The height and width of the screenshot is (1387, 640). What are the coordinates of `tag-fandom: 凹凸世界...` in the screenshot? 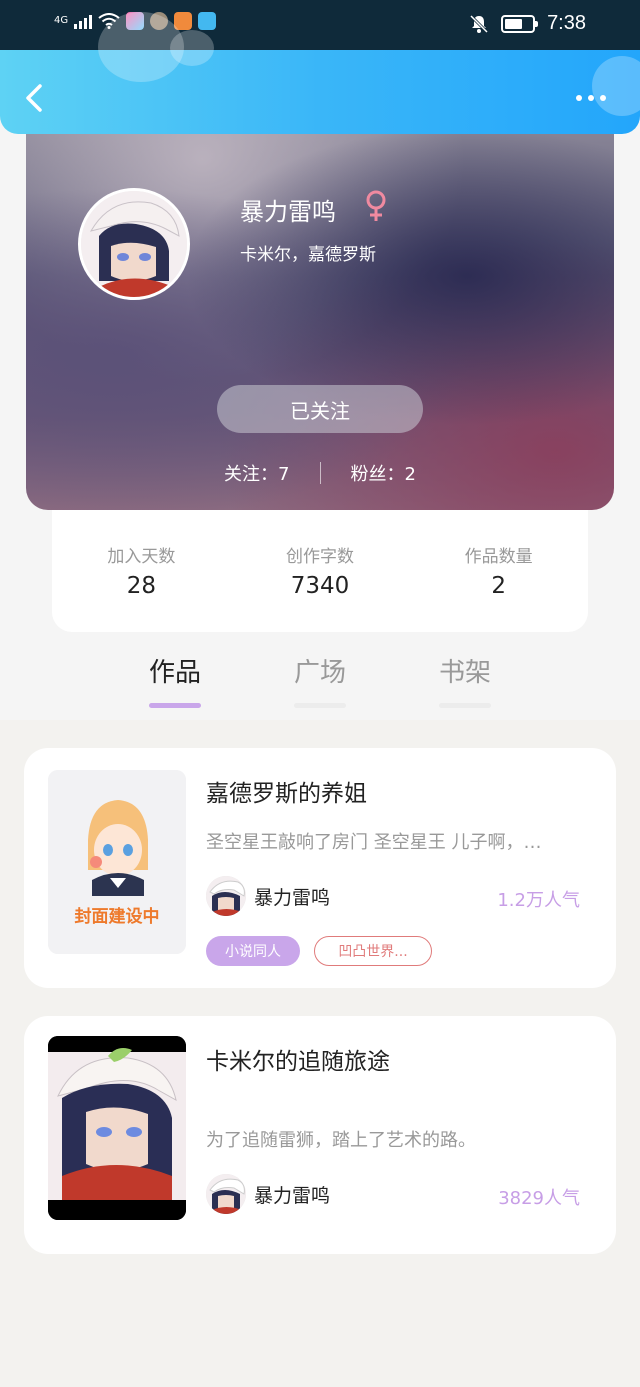 It's located at (373, 951).